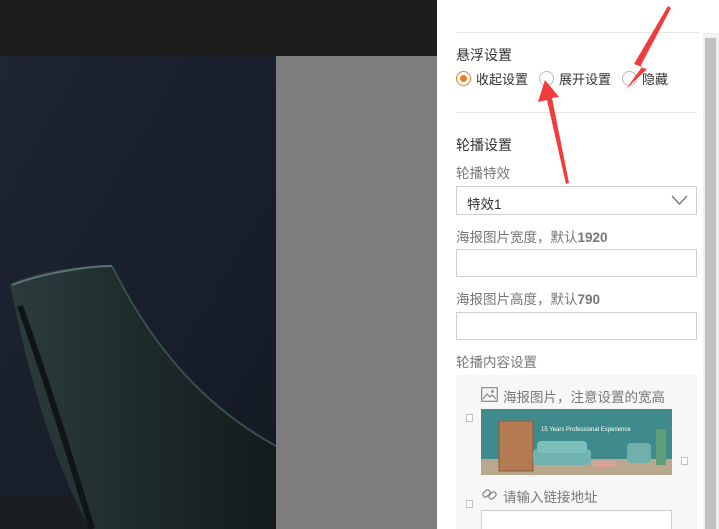  What do you see at coordinates (584, 397) in the screenshot?
I see `poster-hint-text: 海报图片，注意设置的宽高` at bounding box center [584, 397].